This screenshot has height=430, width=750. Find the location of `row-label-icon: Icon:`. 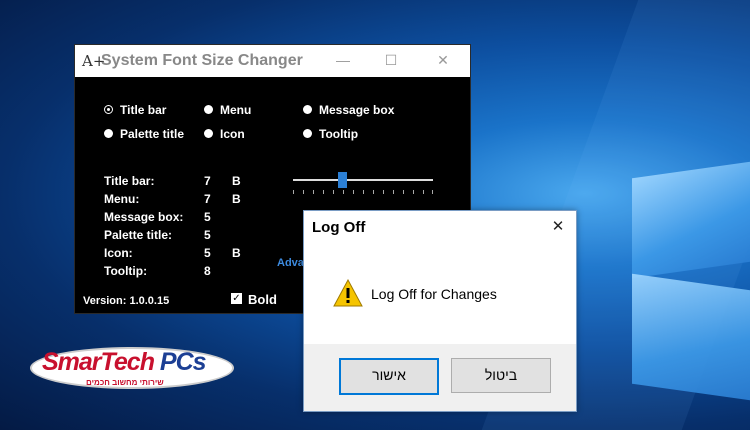

row-label-icon: Icon: is located at coordinates (118, 253).